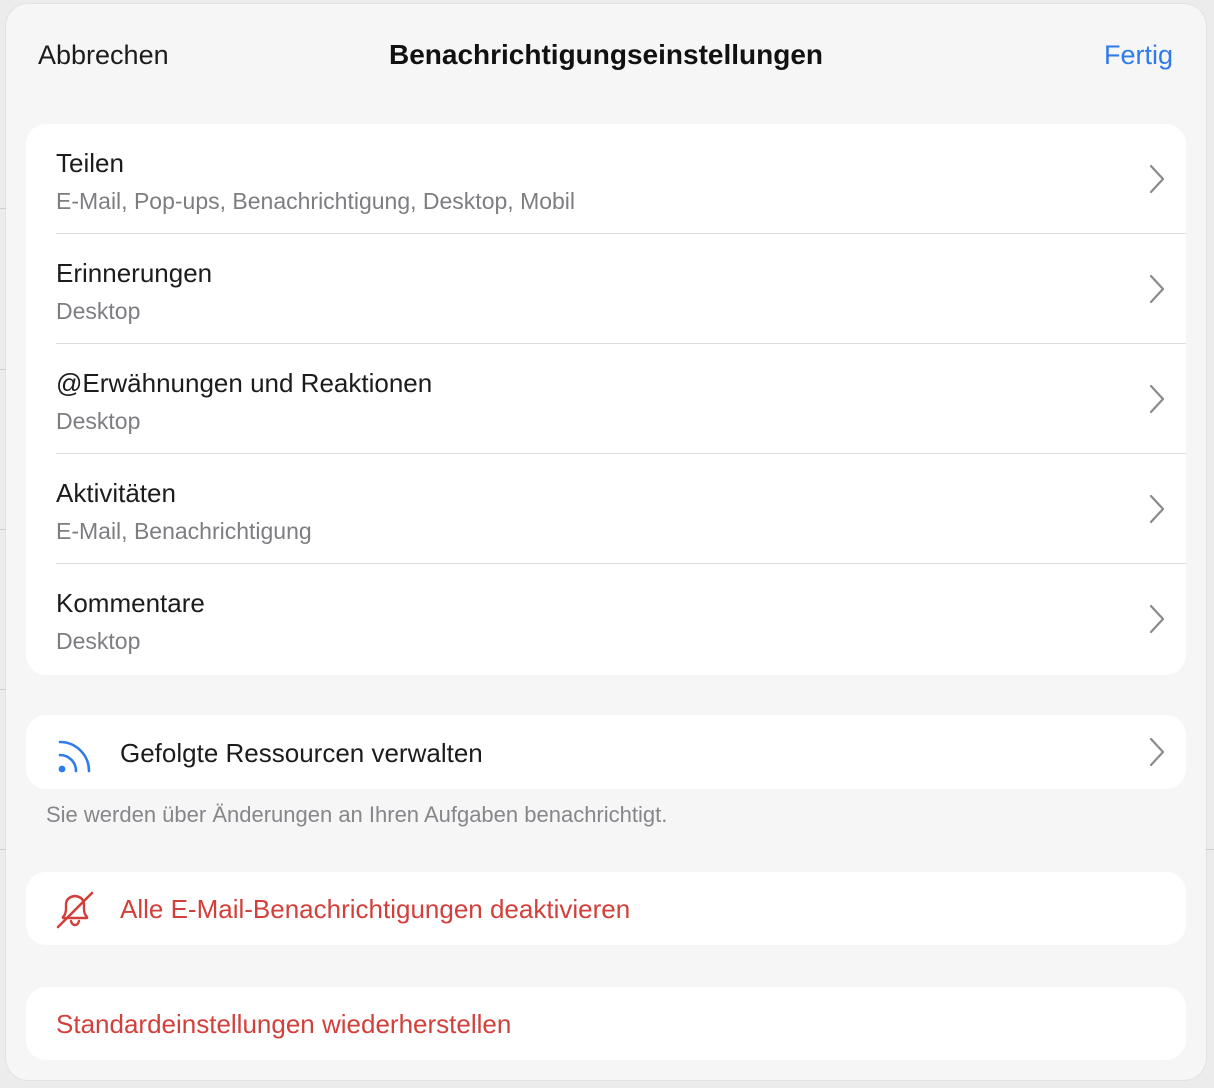  I want to click on category-title: Erinnerungen, so click(134, 273).